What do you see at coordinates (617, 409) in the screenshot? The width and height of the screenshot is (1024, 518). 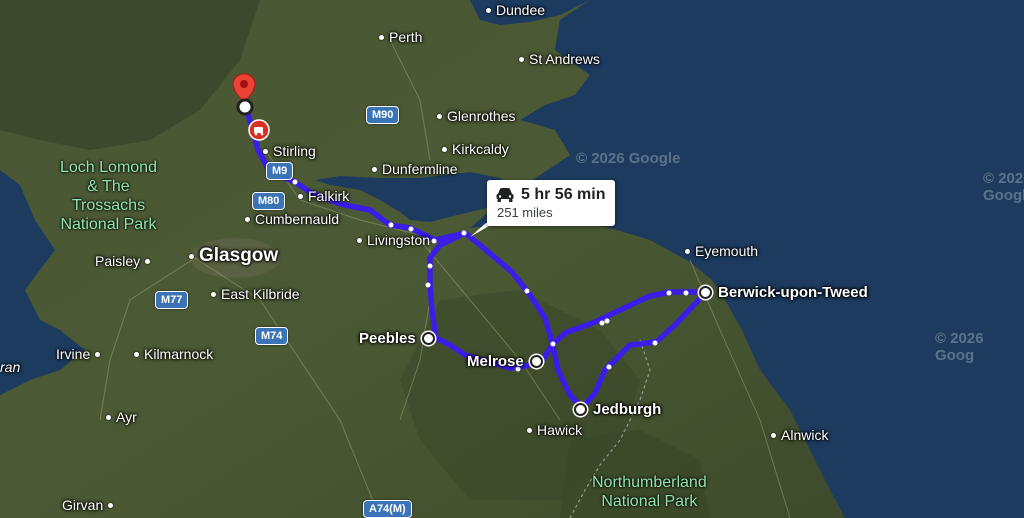 I see `stop-jedburgh: Jedburgh` at bounding box center [617, 409].